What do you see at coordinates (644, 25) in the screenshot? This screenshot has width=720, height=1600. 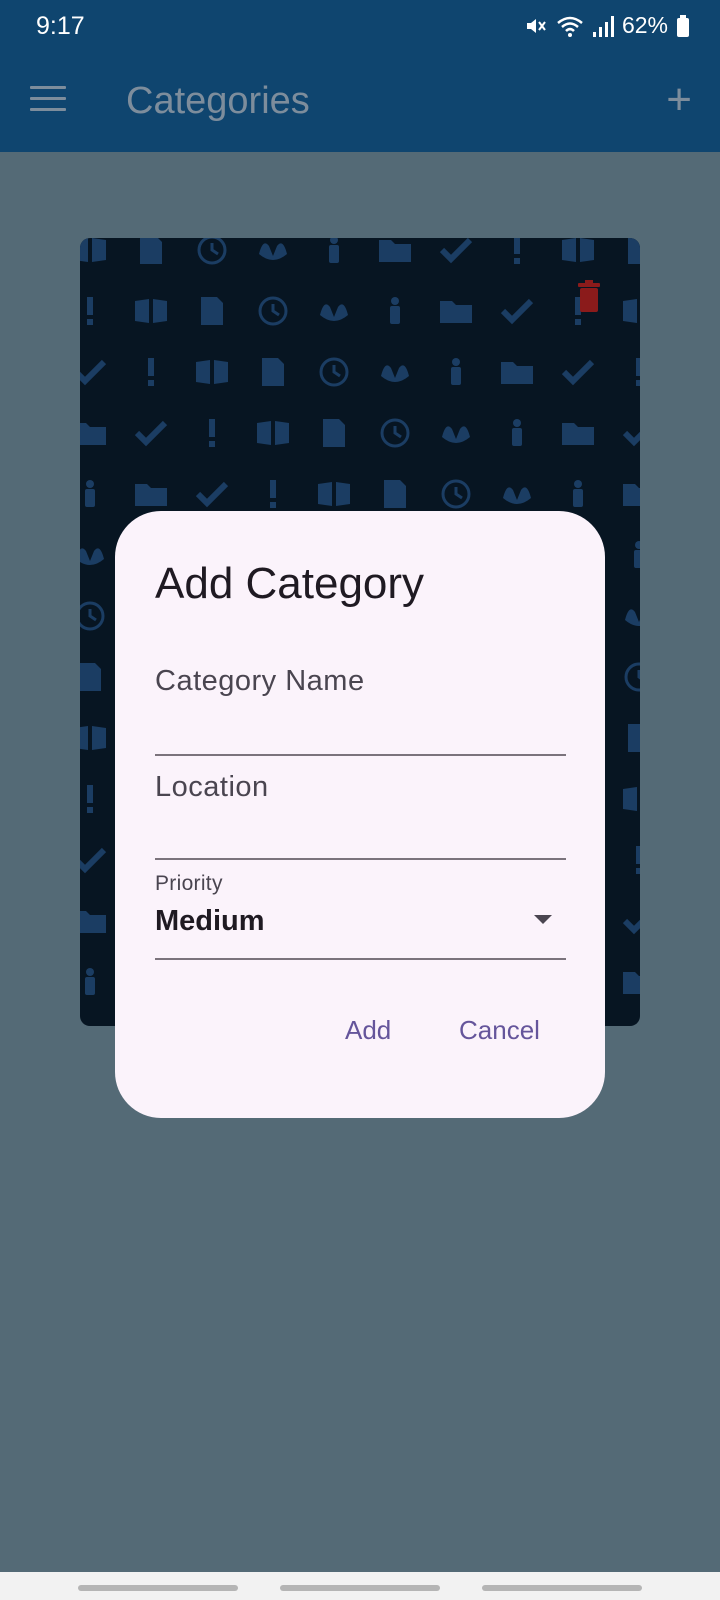 I see `battery-percent: 62%` at bounding box center [644, 25].